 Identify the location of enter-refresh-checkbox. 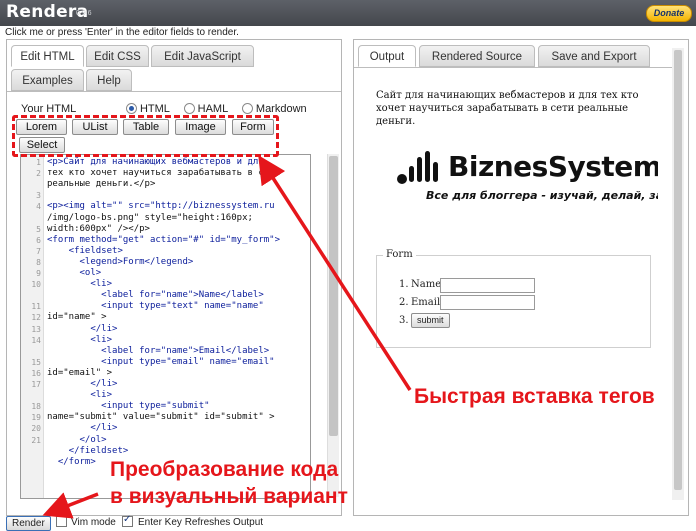
(127, 520).